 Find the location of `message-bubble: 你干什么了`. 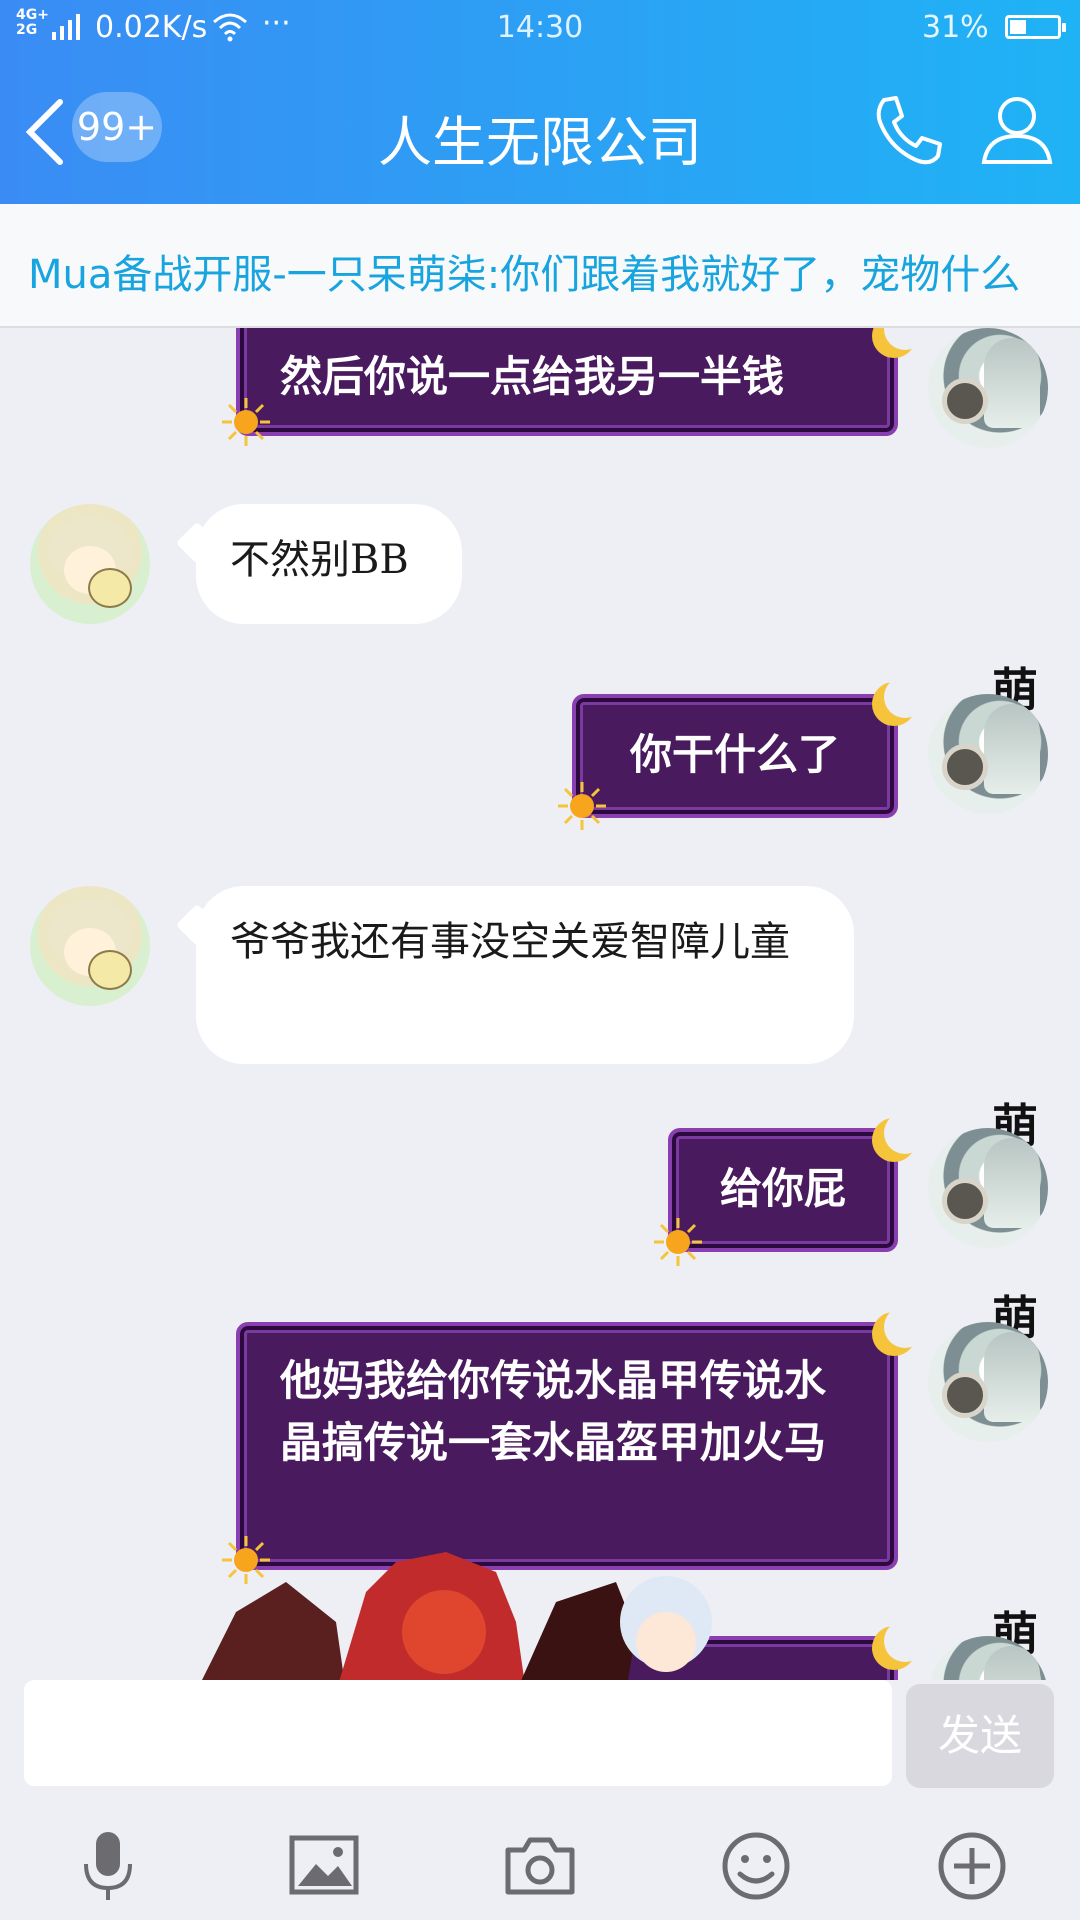

message-bubble: 你干什么了 is located at coordinates (735, 756).